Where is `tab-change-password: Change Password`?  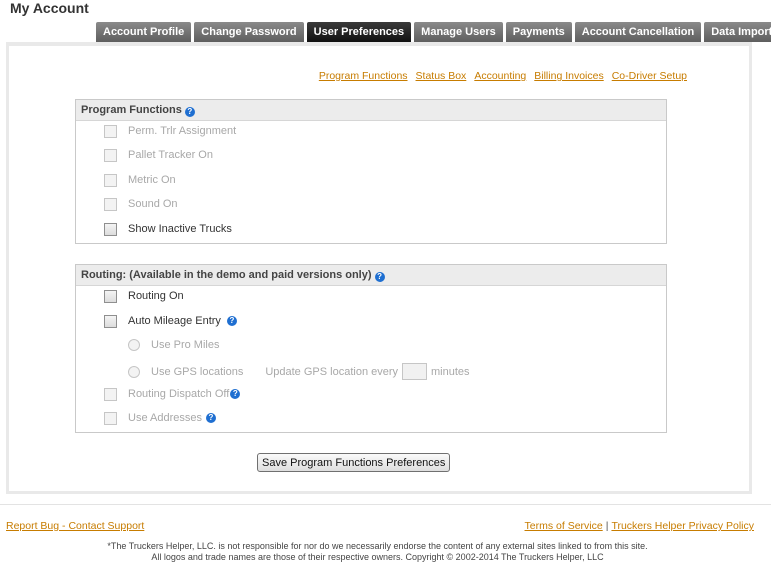 tab-change-password: Change Password is located at coordinates (249, 32).